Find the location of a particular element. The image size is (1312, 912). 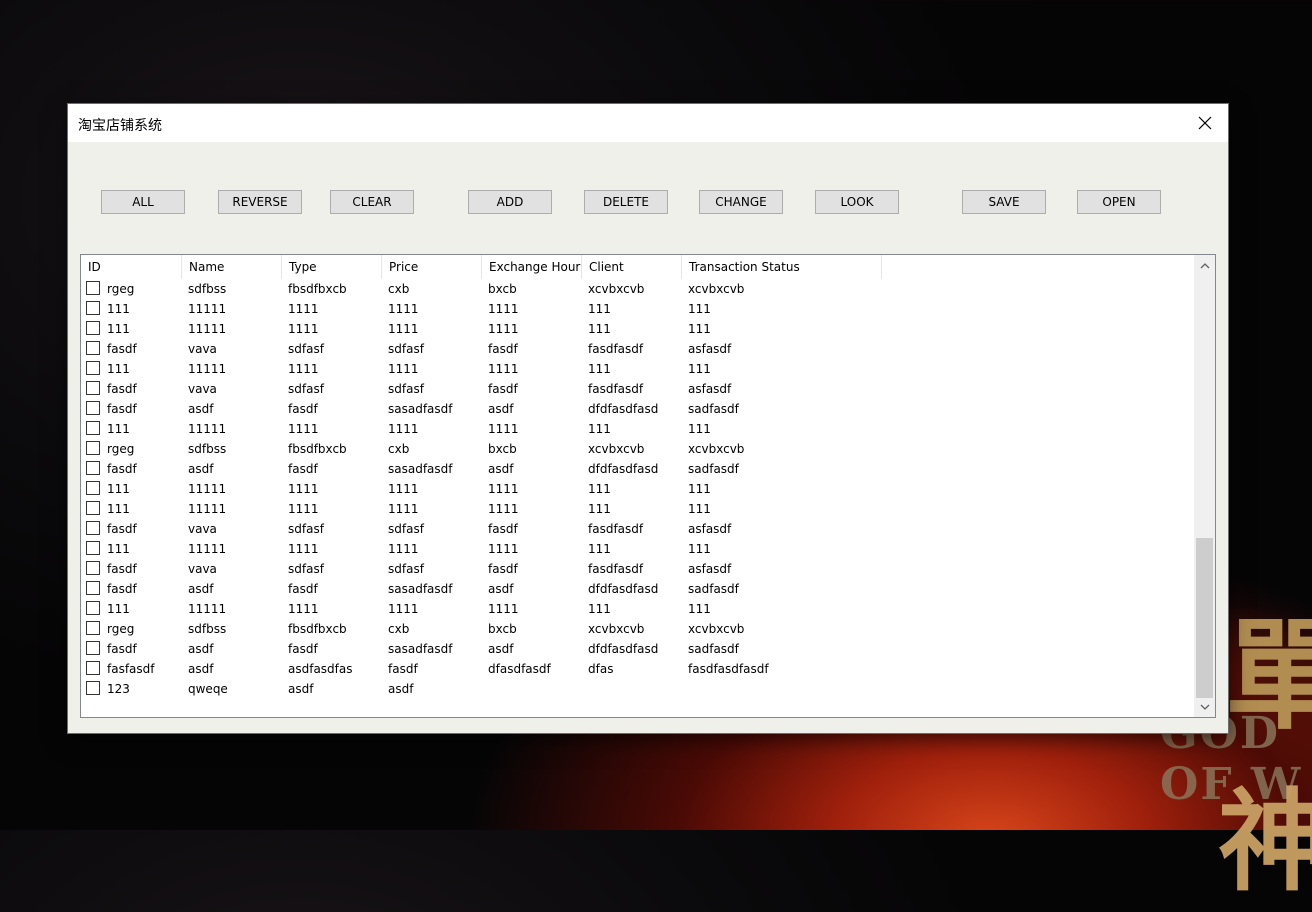

column-header-id: ID is located at coordinates (131, 267).